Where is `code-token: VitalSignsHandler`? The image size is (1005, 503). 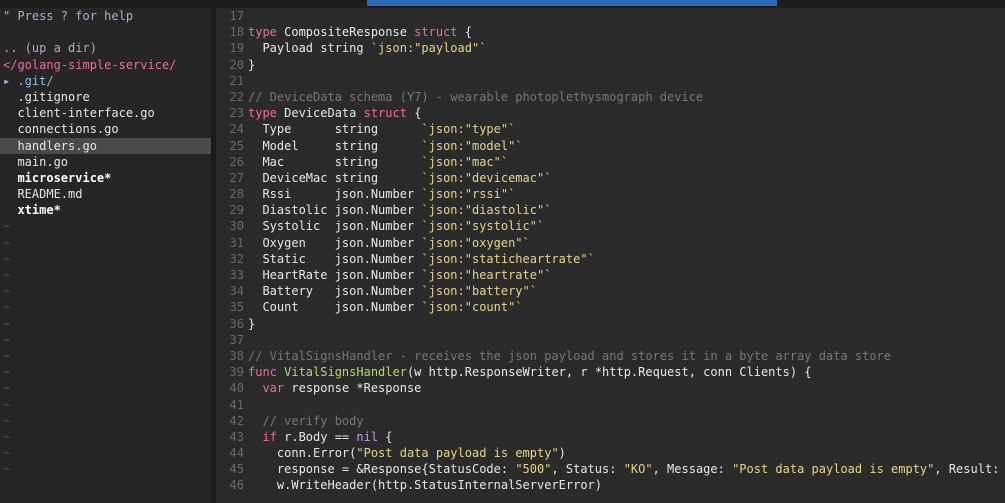
code-token: VitalSignsHandler is located at coordinates (345, 372).